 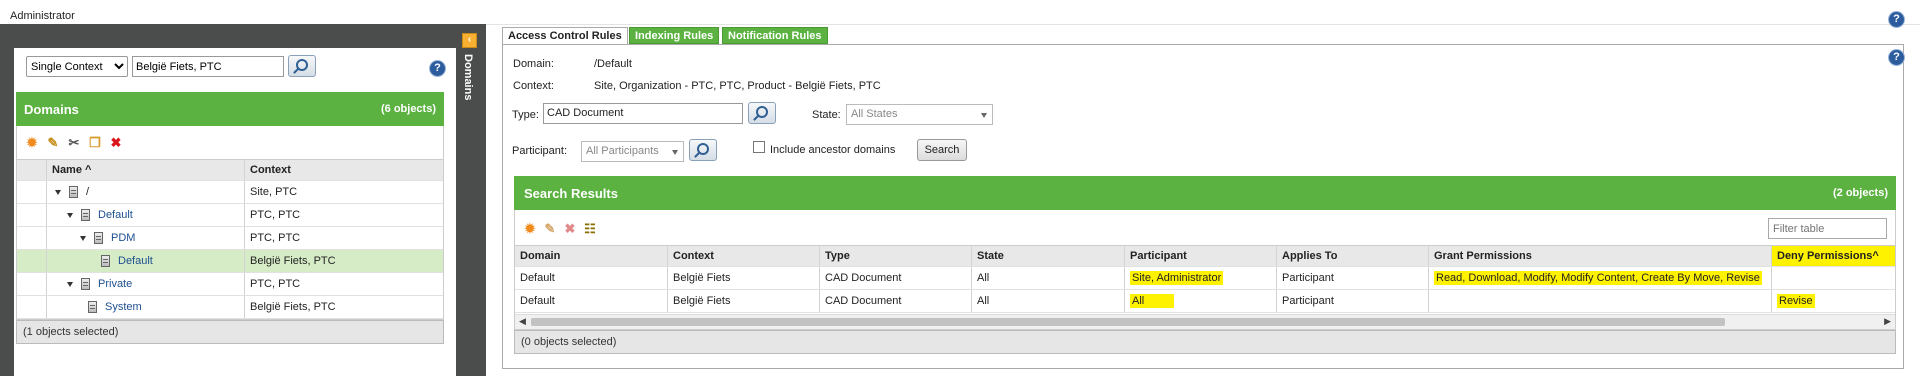 What do you see at coordinates (1201, 256) in the screenshot?
I see `column-participant: Participant` at bounding box center [1201, 256].